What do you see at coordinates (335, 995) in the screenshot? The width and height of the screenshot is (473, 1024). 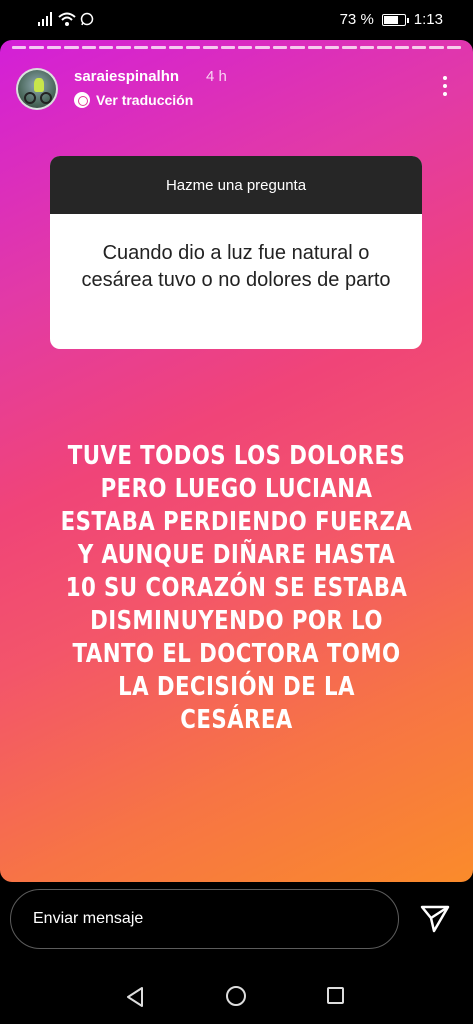 I see `recent-apps-icon` at bounding box center [335, 995].